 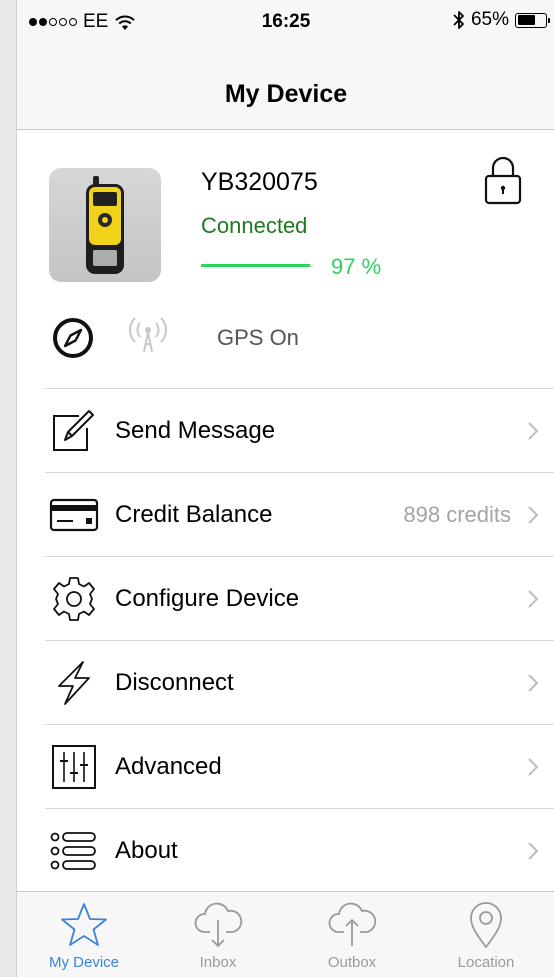 I want to click on device-name: YB320075, so click(x=259, y=182).